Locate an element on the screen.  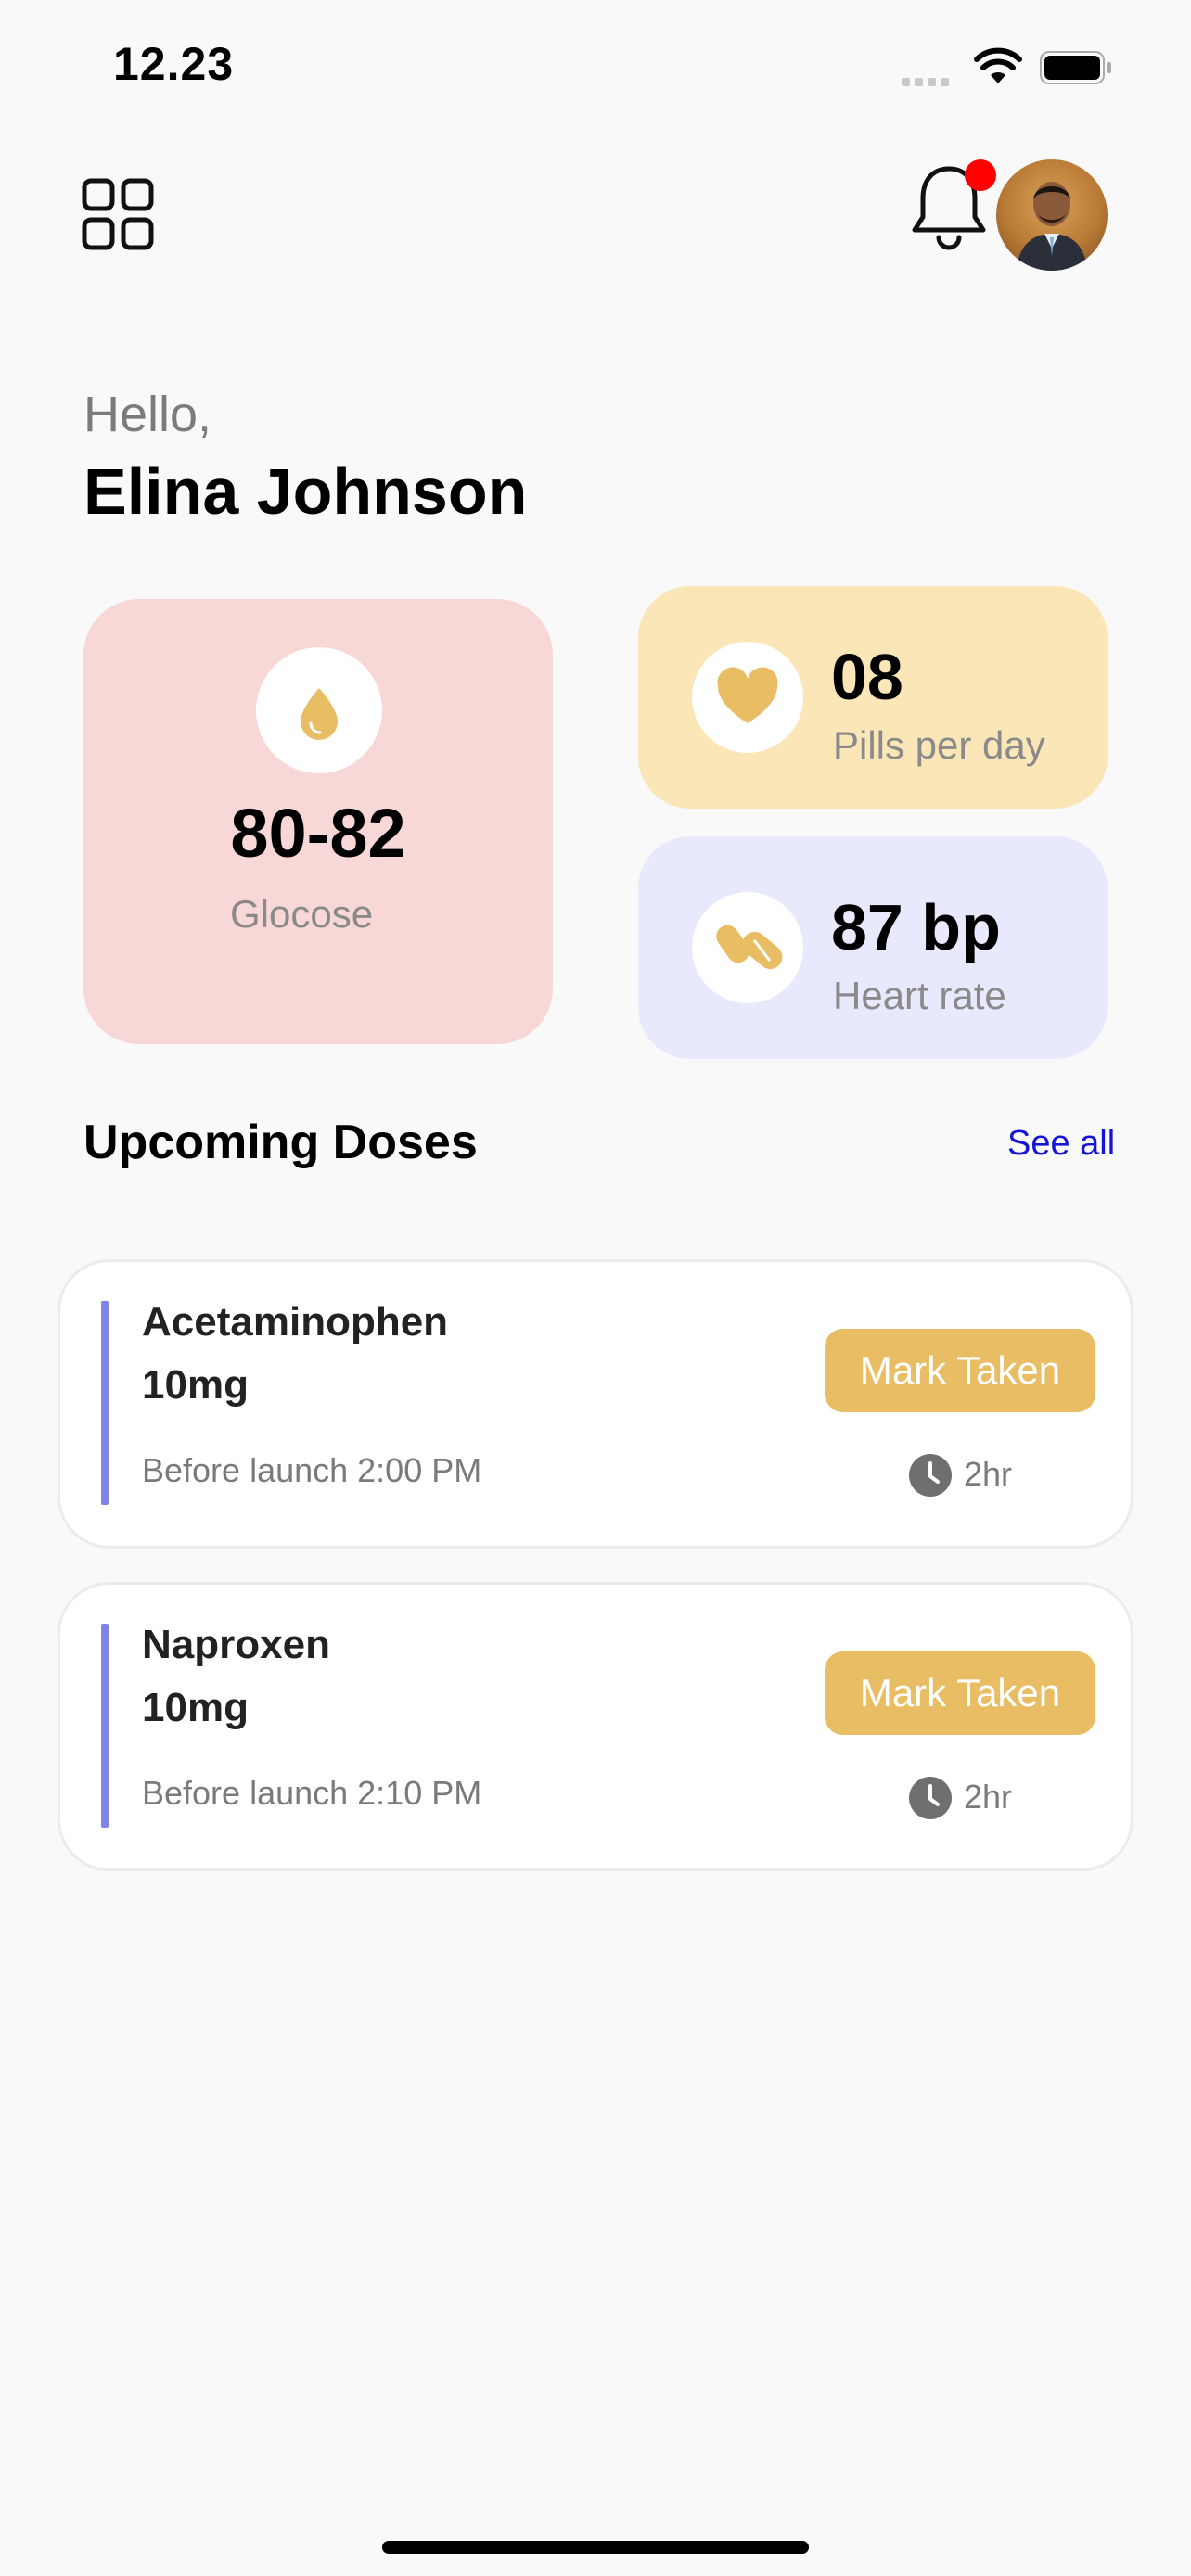
battery-icon is located at coordinates (1075, 67).